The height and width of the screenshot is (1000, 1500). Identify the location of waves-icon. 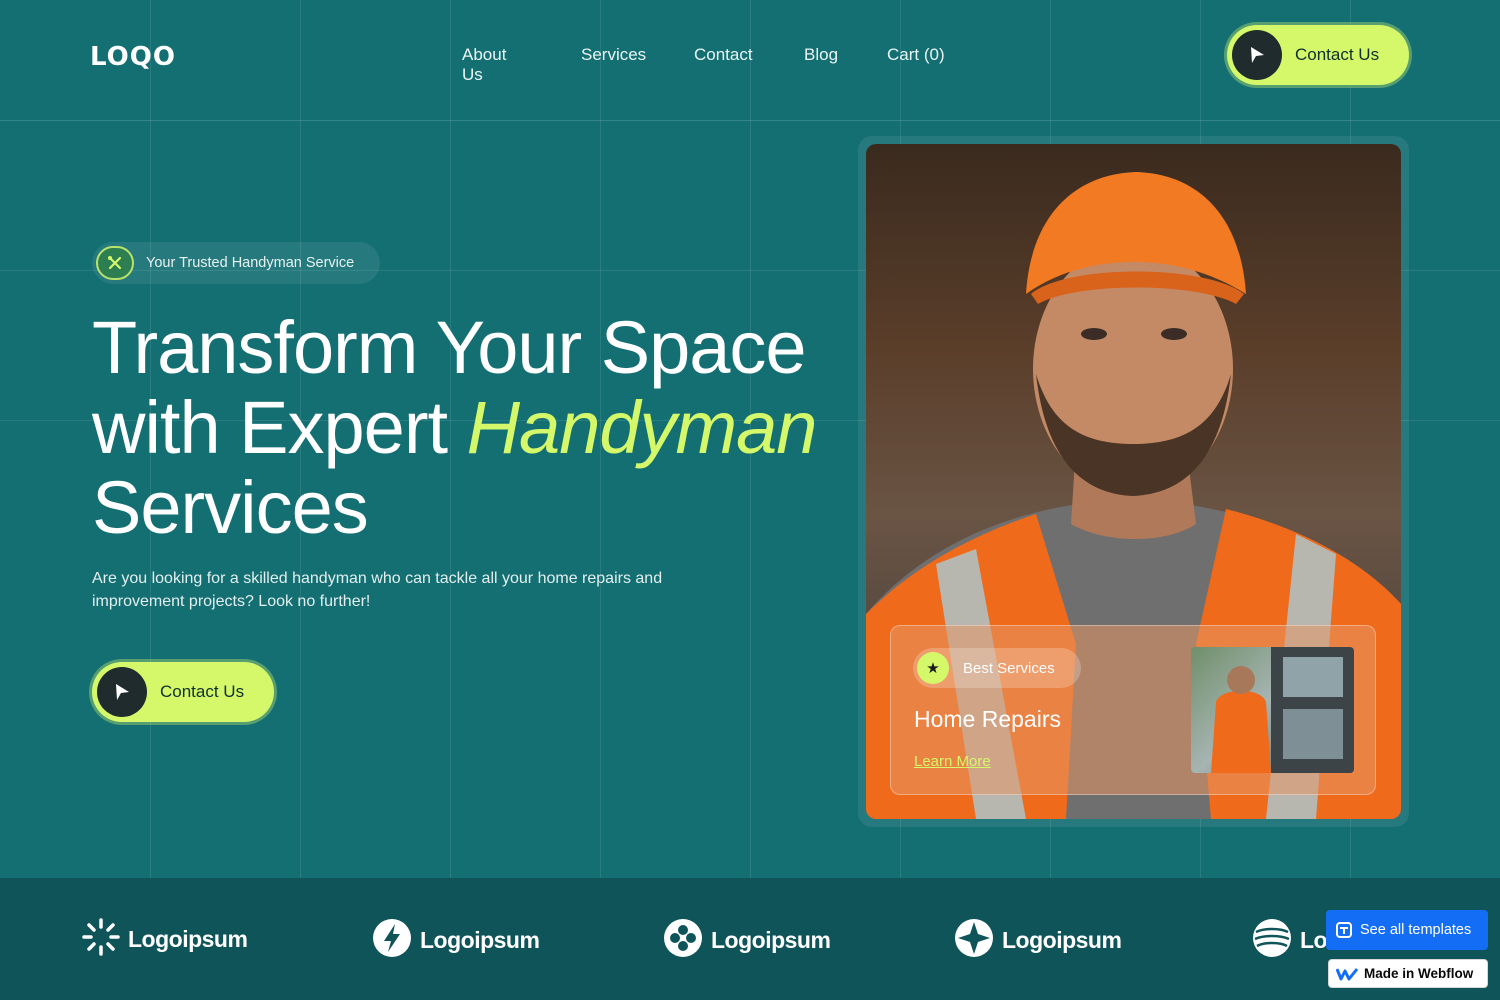
(1272, 940).